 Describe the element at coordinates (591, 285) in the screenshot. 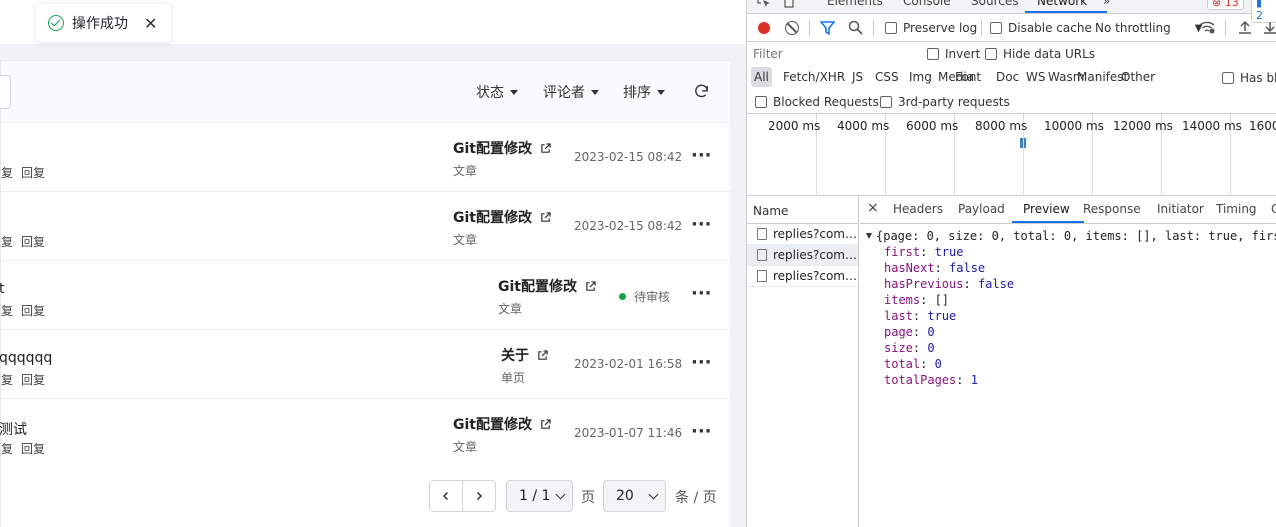

I see `external-link-icon` at that location.